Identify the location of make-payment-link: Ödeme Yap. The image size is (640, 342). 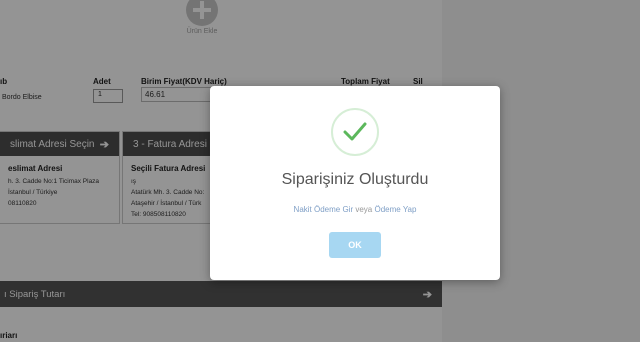
(396, 209).